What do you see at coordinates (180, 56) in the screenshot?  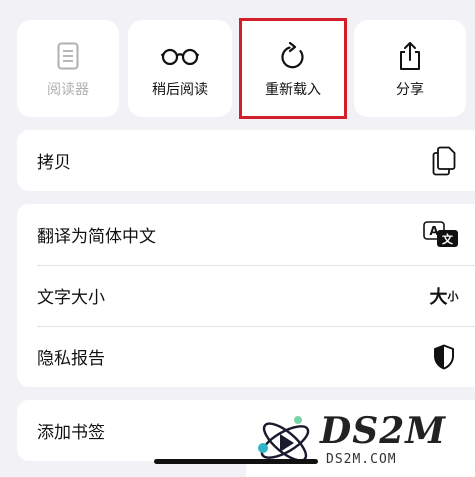 I see `glasses-icon` at bounding box center [180, 56].